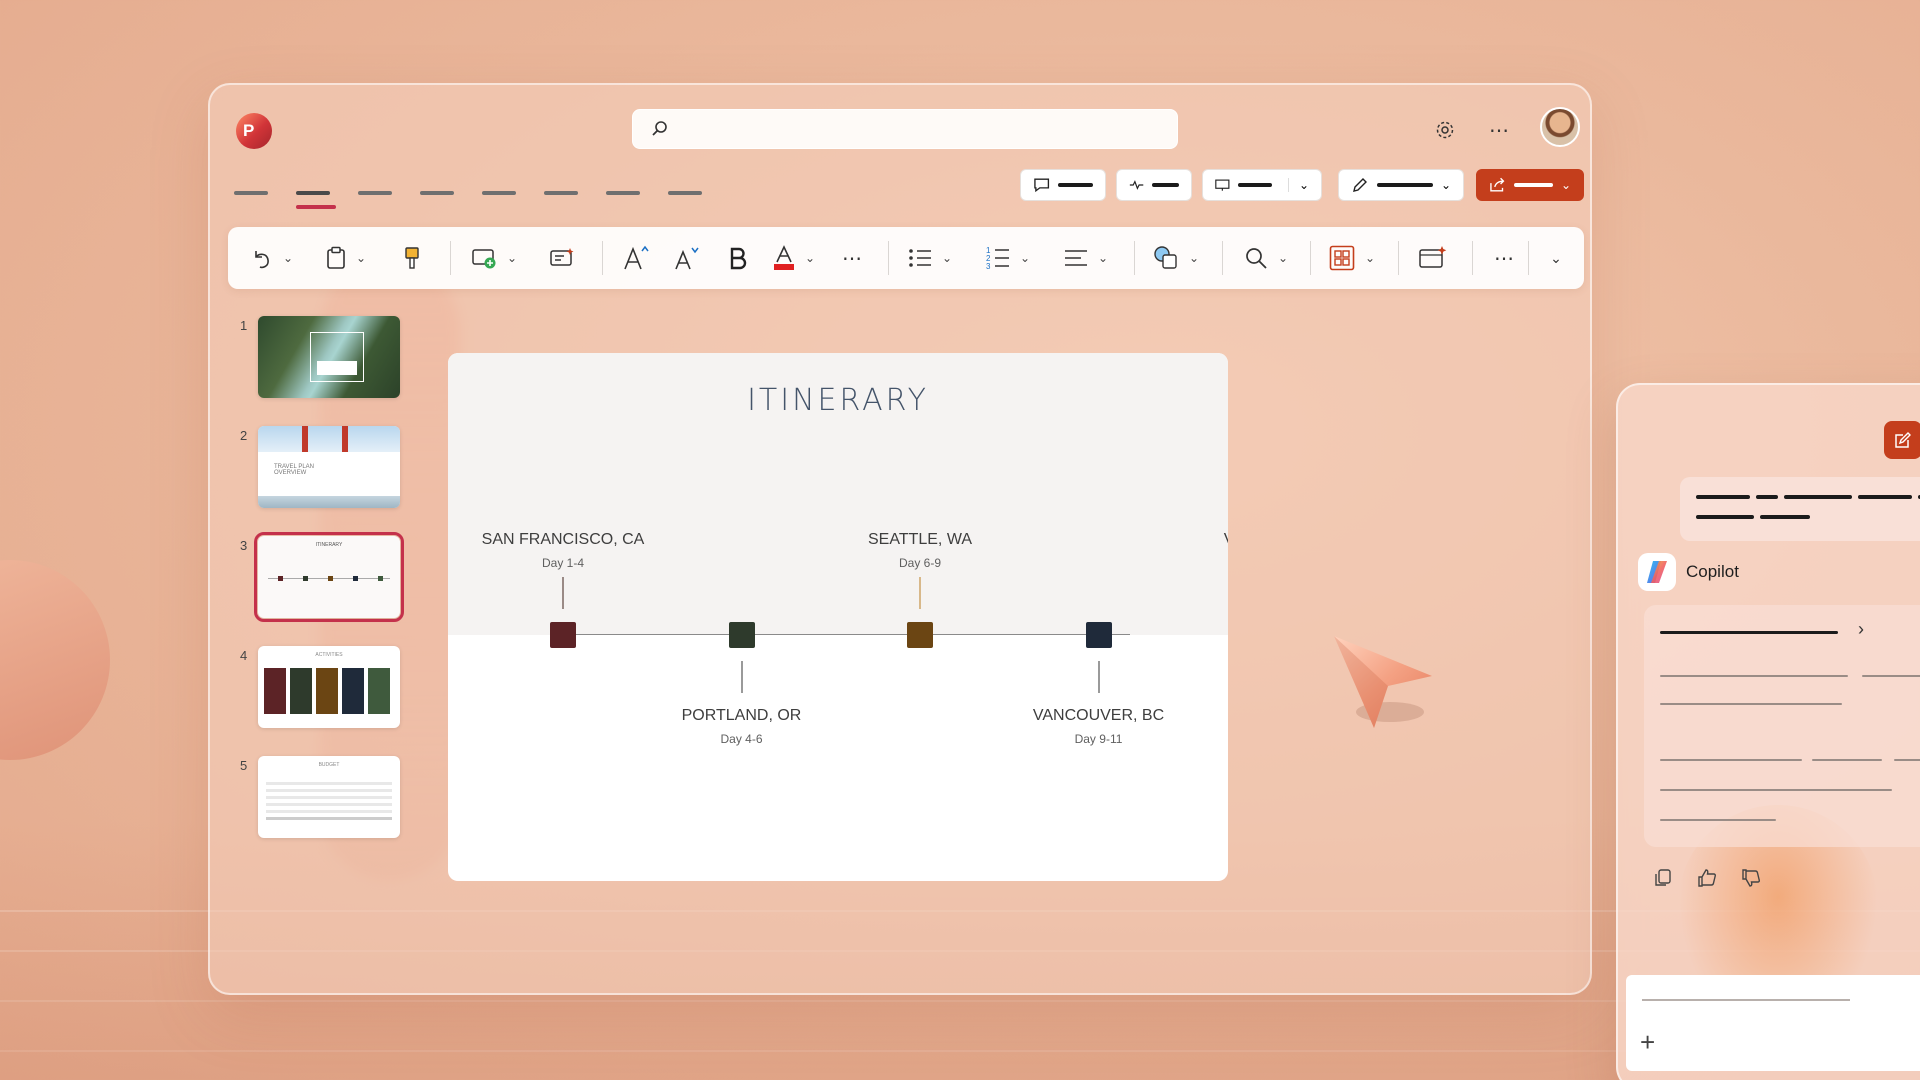  What do you see at coordinates (1398, 258) in the screenshot?
I see `ribbon-separator` at bounding box center [1398, 258].